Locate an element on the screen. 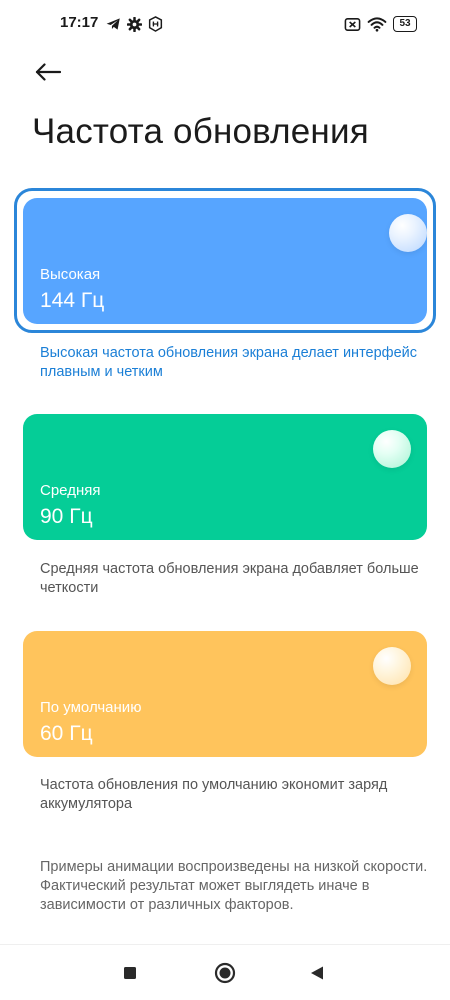  option-card-default: По умолчанию 60 Гц is located at coordinates (225, 694).